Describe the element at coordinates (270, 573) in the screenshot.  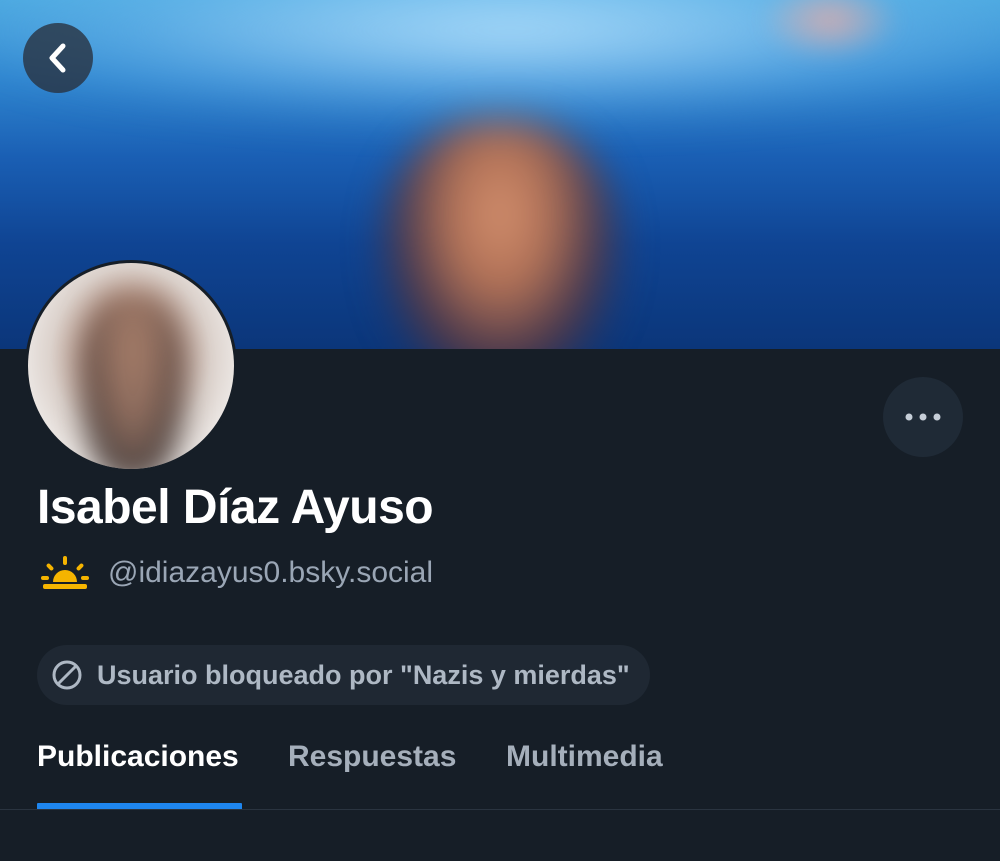
I see `handle-text: @idiazayus0.bsky.social` at that location.